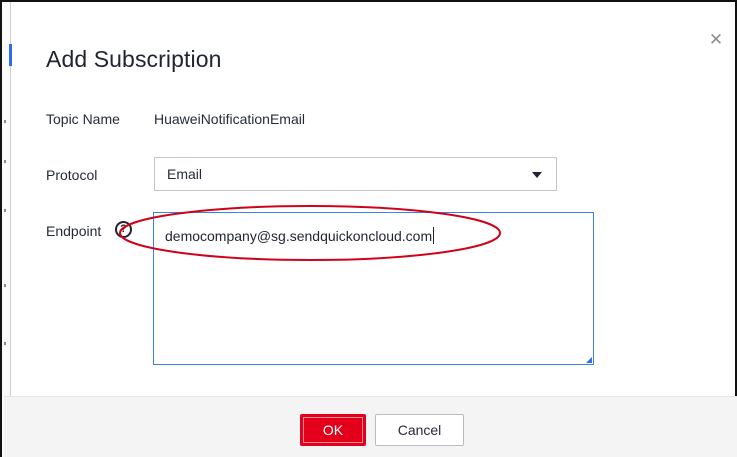 The height and width of the screenshot is (457, 737). I want to click on cancel-button: Cancel, so click(419, 430).